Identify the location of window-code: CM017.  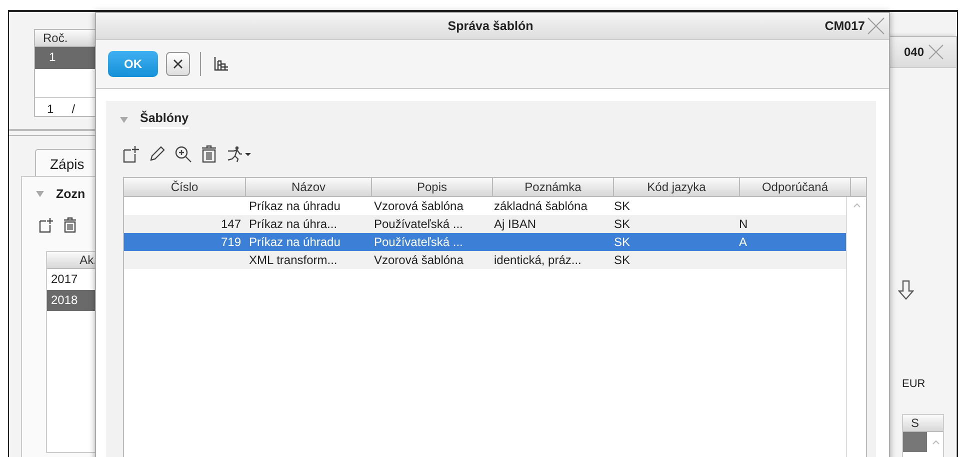
(844, 26).